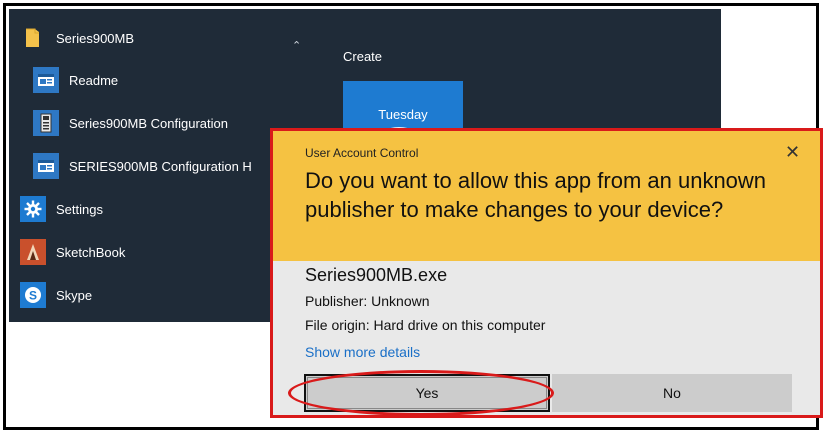 This screenshot has width=824, height=435. Describe the element at coordinates (792, 152) in the screenshot. I see `close-icon: ✕` at that location.